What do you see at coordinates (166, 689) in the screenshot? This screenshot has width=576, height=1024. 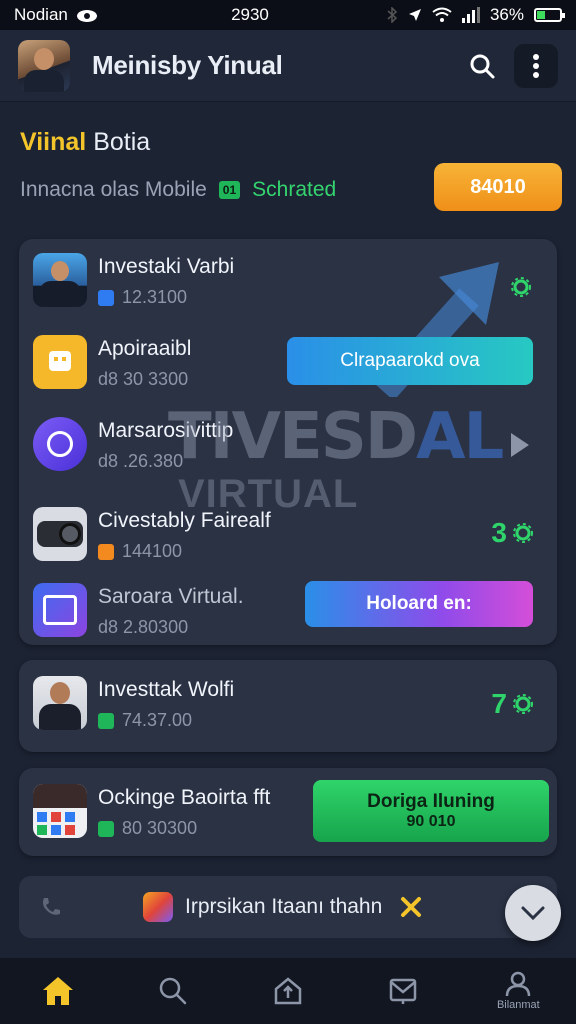 I see `item-title: Investtak Wolfi` at bounding box center [166, 689].